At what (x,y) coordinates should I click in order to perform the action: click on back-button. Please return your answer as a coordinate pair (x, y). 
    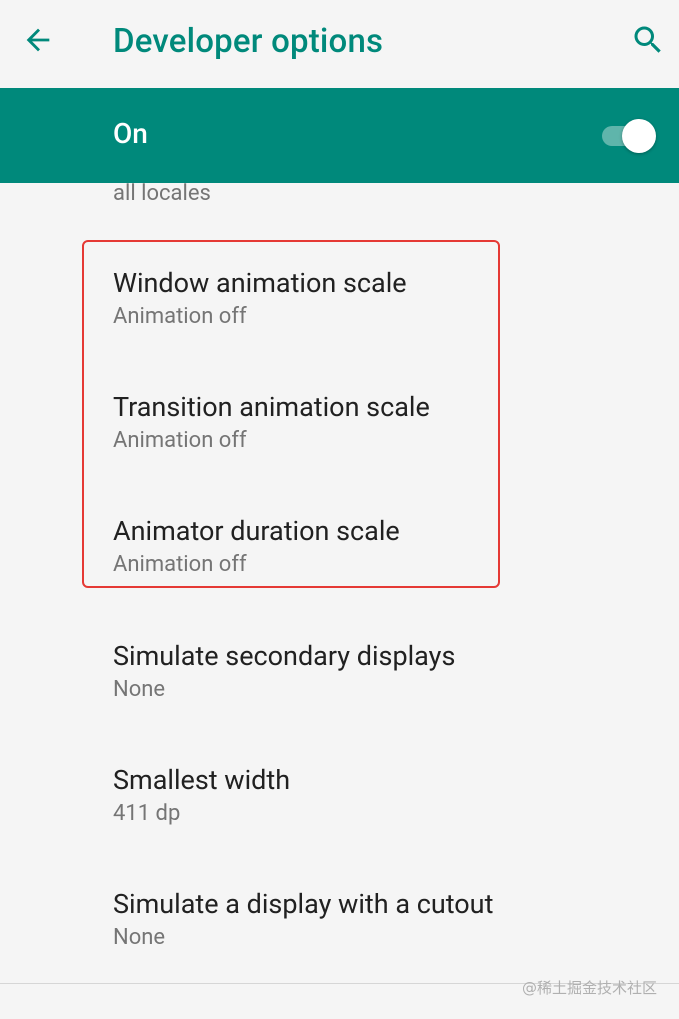
    Looking at the image, I should click on (38, 40).